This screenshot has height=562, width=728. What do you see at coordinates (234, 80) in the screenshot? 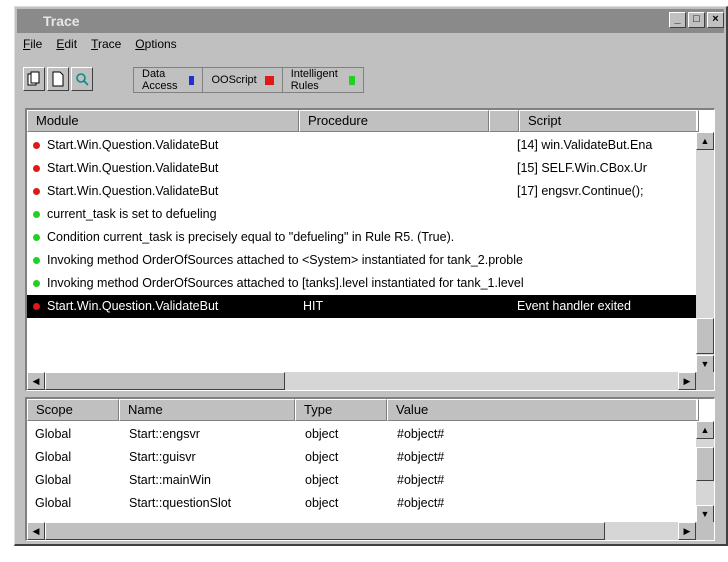
I see `legend-label: OOScript` at bounding box center [234, 80].